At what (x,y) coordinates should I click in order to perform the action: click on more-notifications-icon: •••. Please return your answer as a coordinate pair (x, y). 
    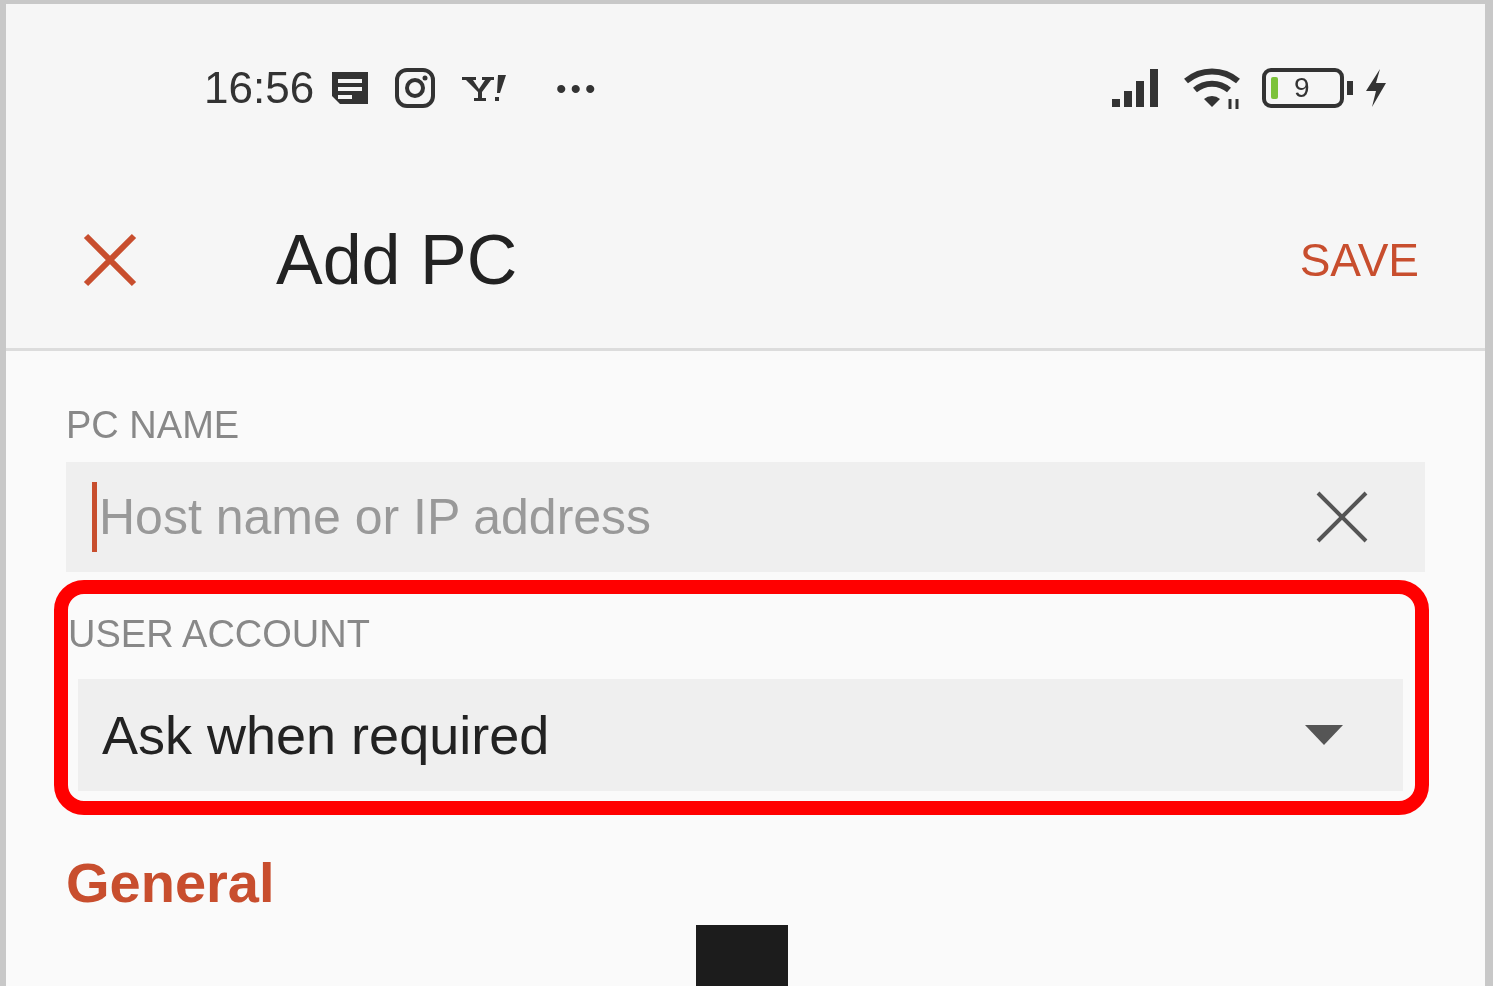
    Looking at the image, I should click on (578, 88).